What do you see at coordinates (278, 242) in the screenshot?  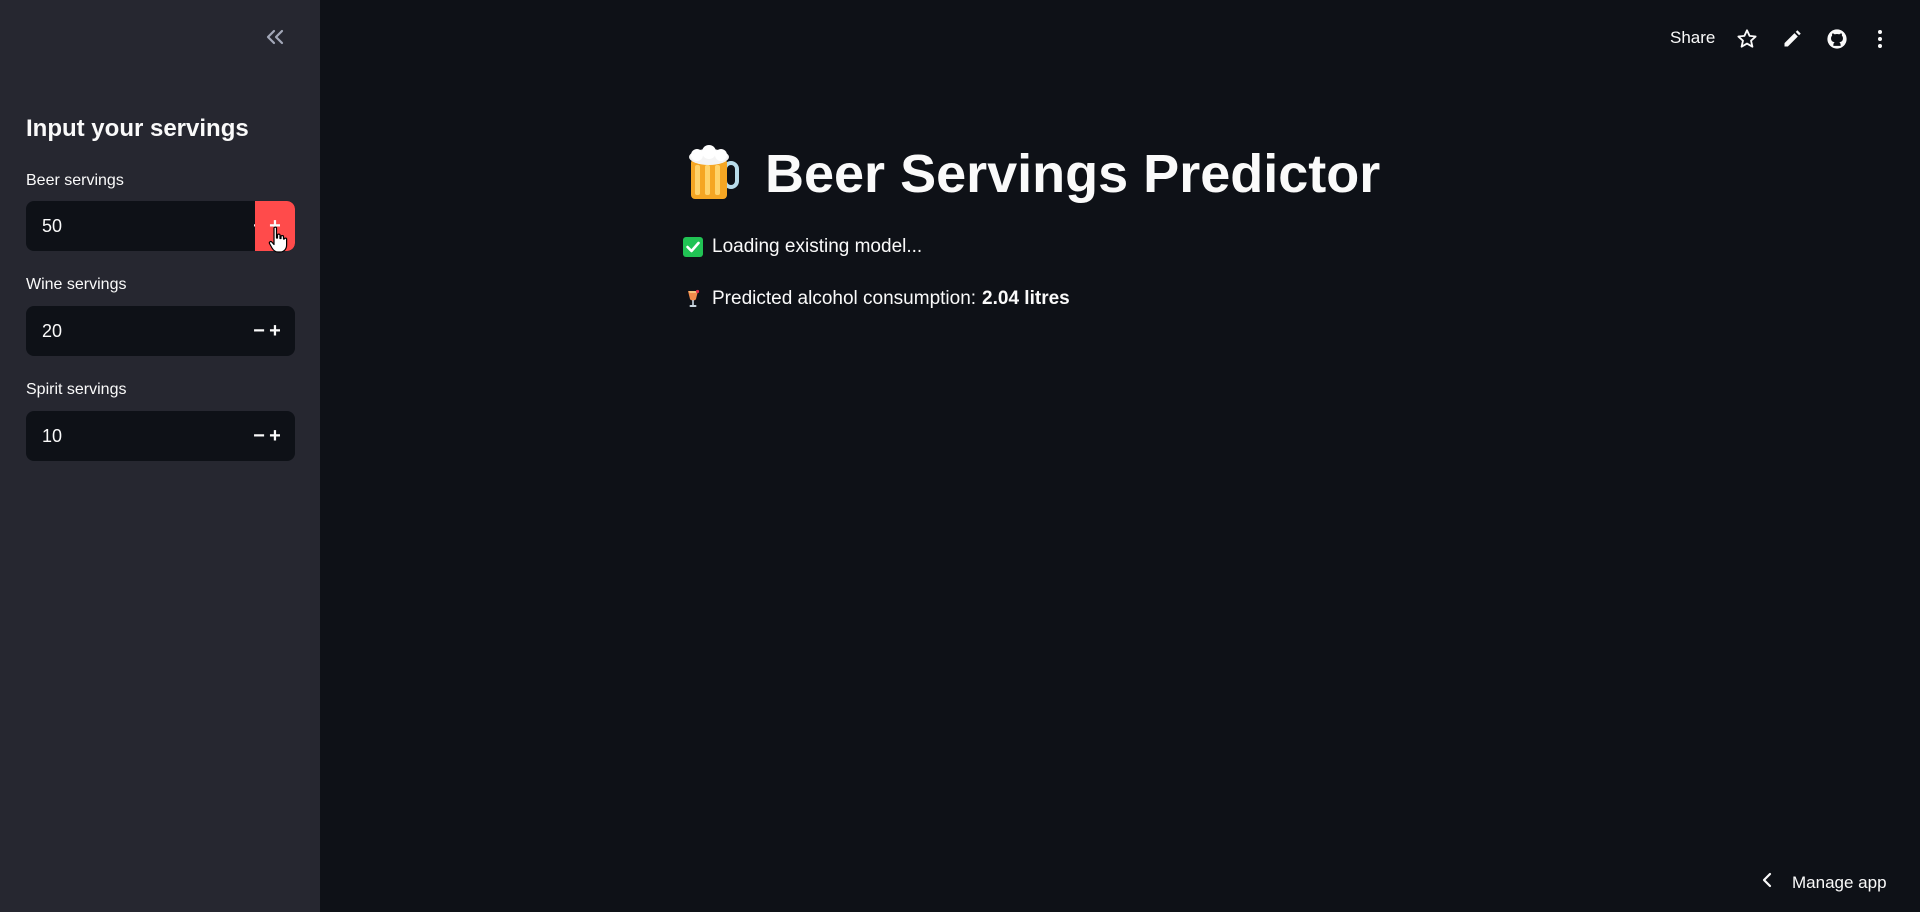 I see `hand-cursor-icon` at bounding box center [278, 242].